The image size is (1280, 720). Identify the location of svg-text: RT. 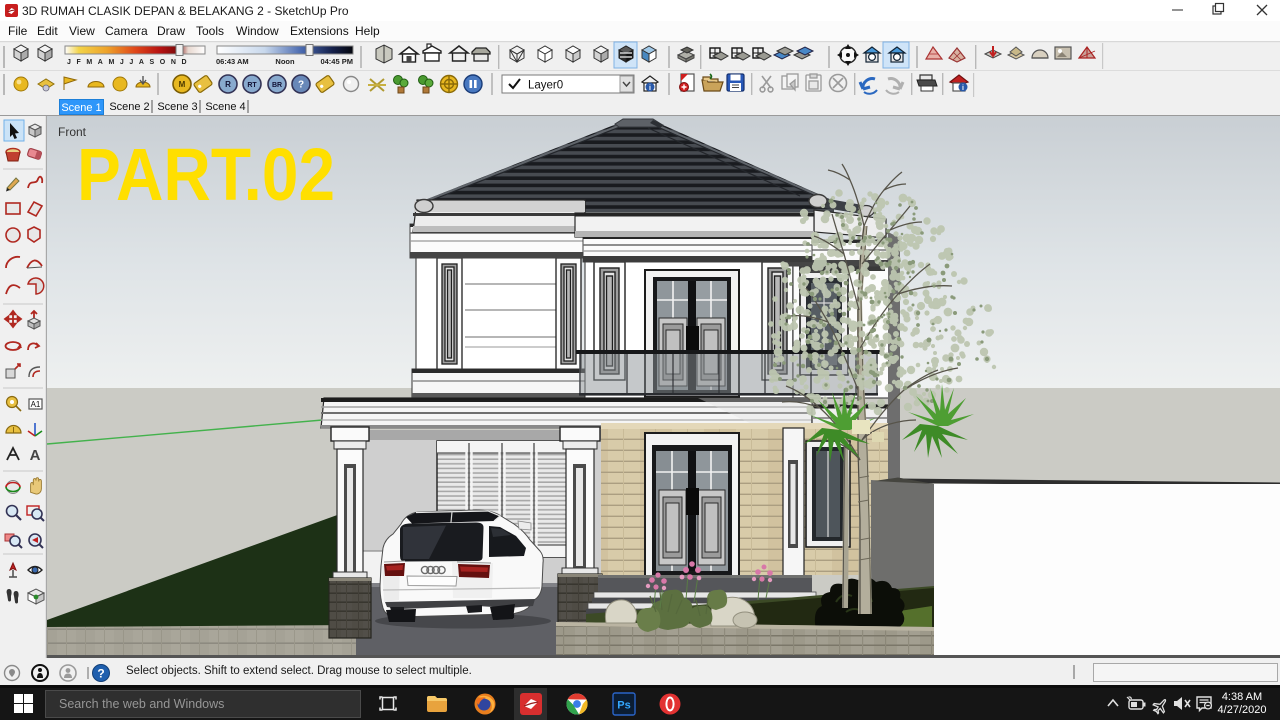
(252, 85).